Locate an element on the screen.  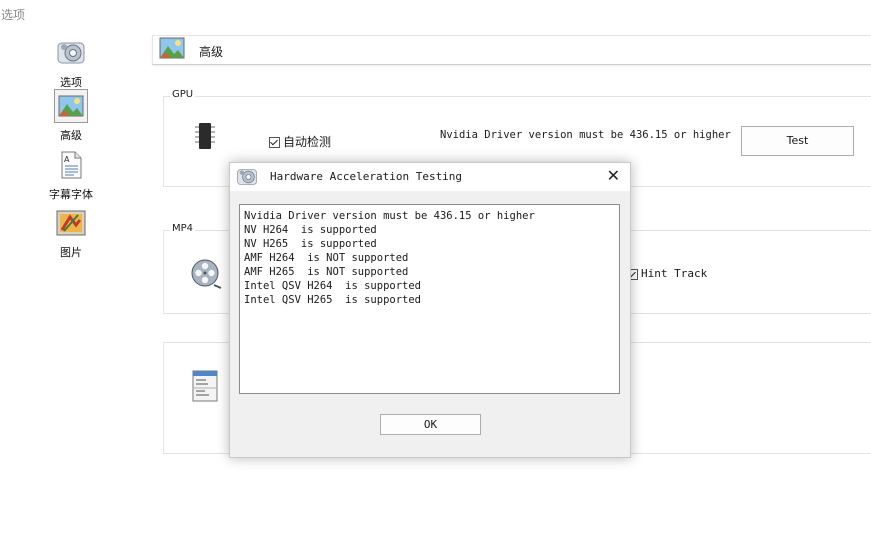
hint-track-checkbox: Hint Track is located at coordinates (667, 273).